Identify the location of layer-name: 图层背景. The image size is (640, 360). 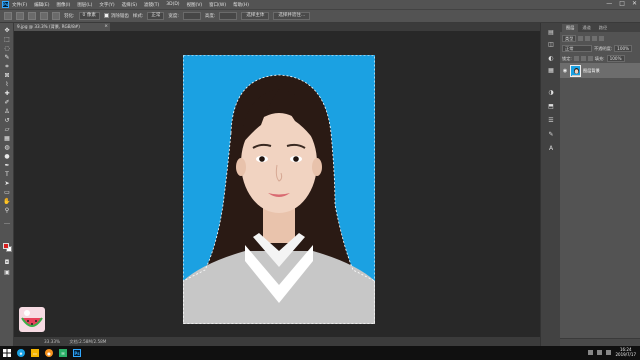
(591, 71).